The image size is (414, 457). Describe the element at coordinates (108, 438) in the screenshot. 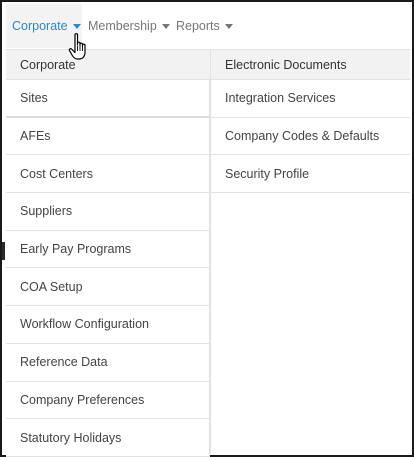

I see `menu-item-statutory-holidays: Statutory Holidays` at that location.